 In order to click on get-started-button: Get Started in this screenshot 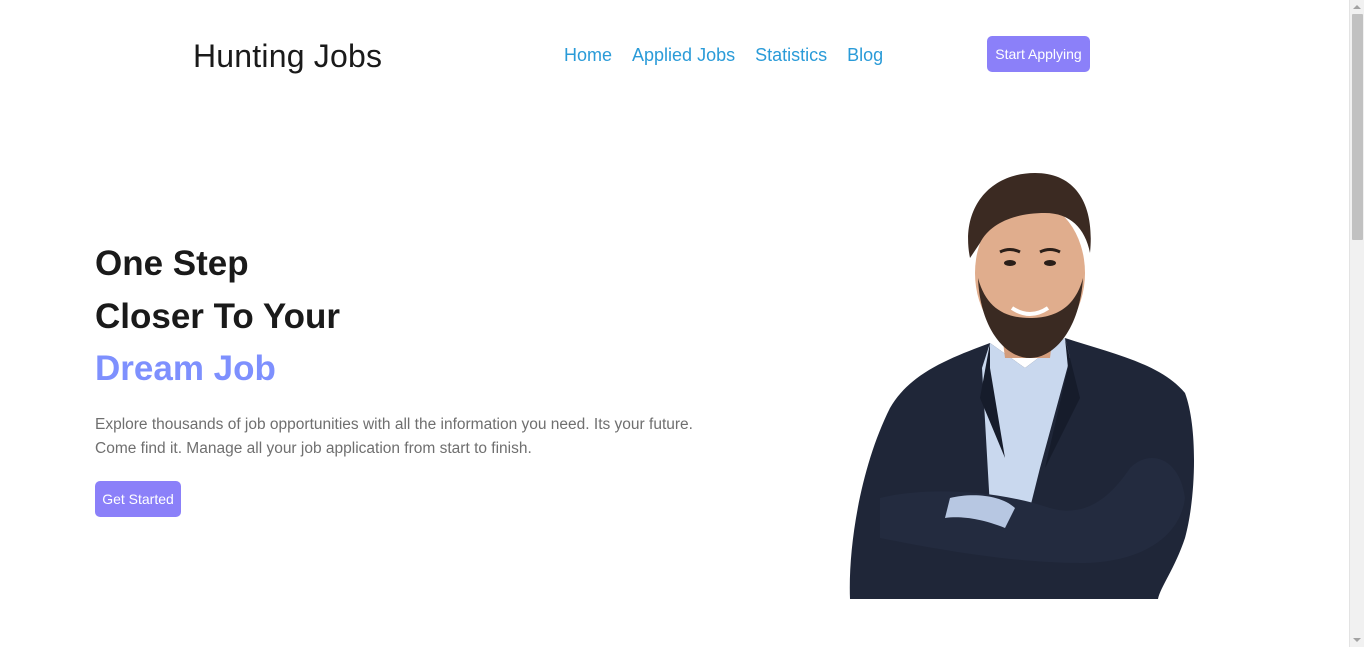, I will do `click(138, 499)`.